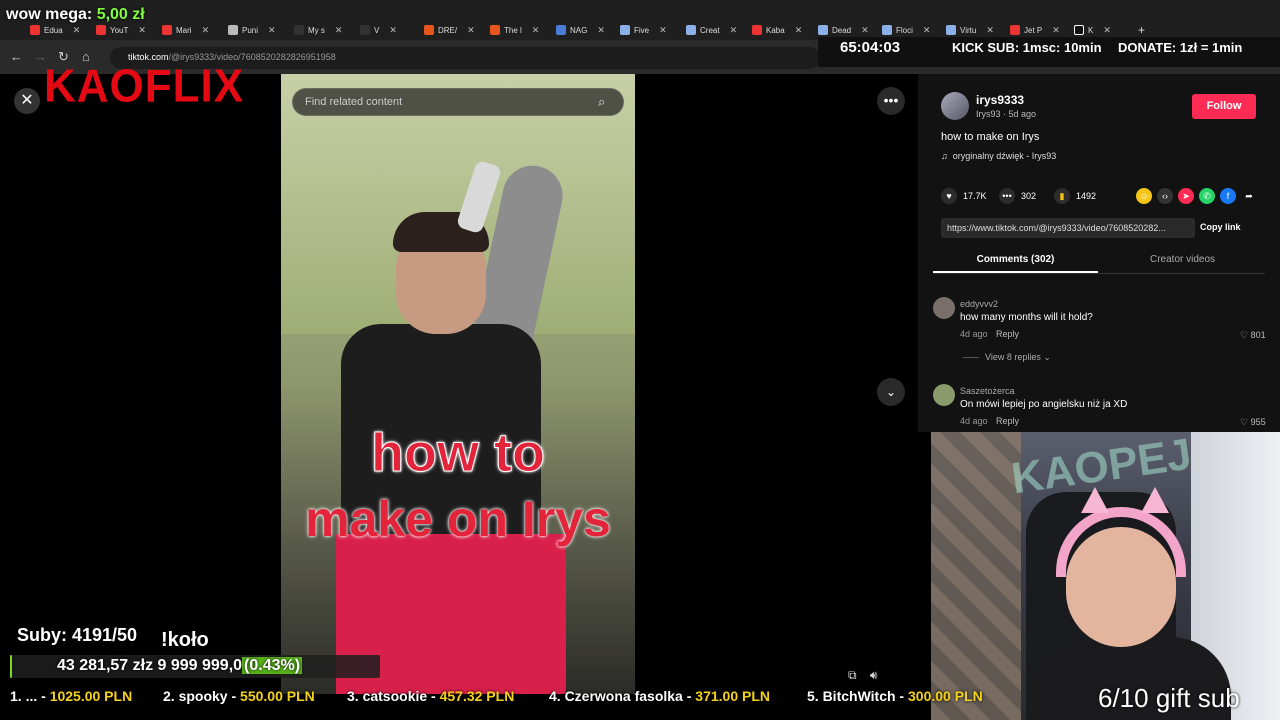  Describe the element at coordinates (1013, 357) in the screenshot. I see `view-replies-label: View 8 replies` at that location.